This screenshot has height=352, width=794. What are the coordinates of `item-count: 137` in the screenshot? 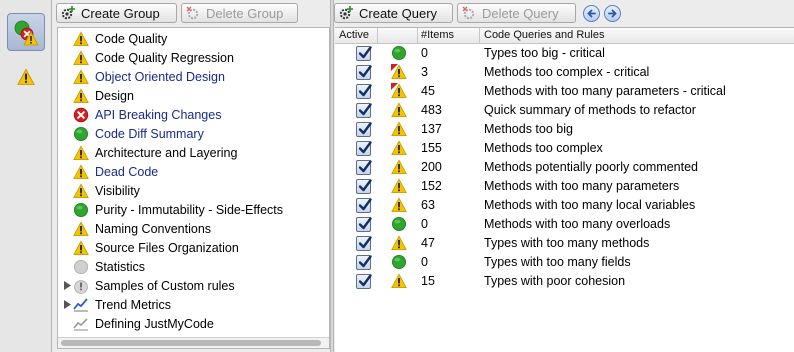 It's located at (431, 129).